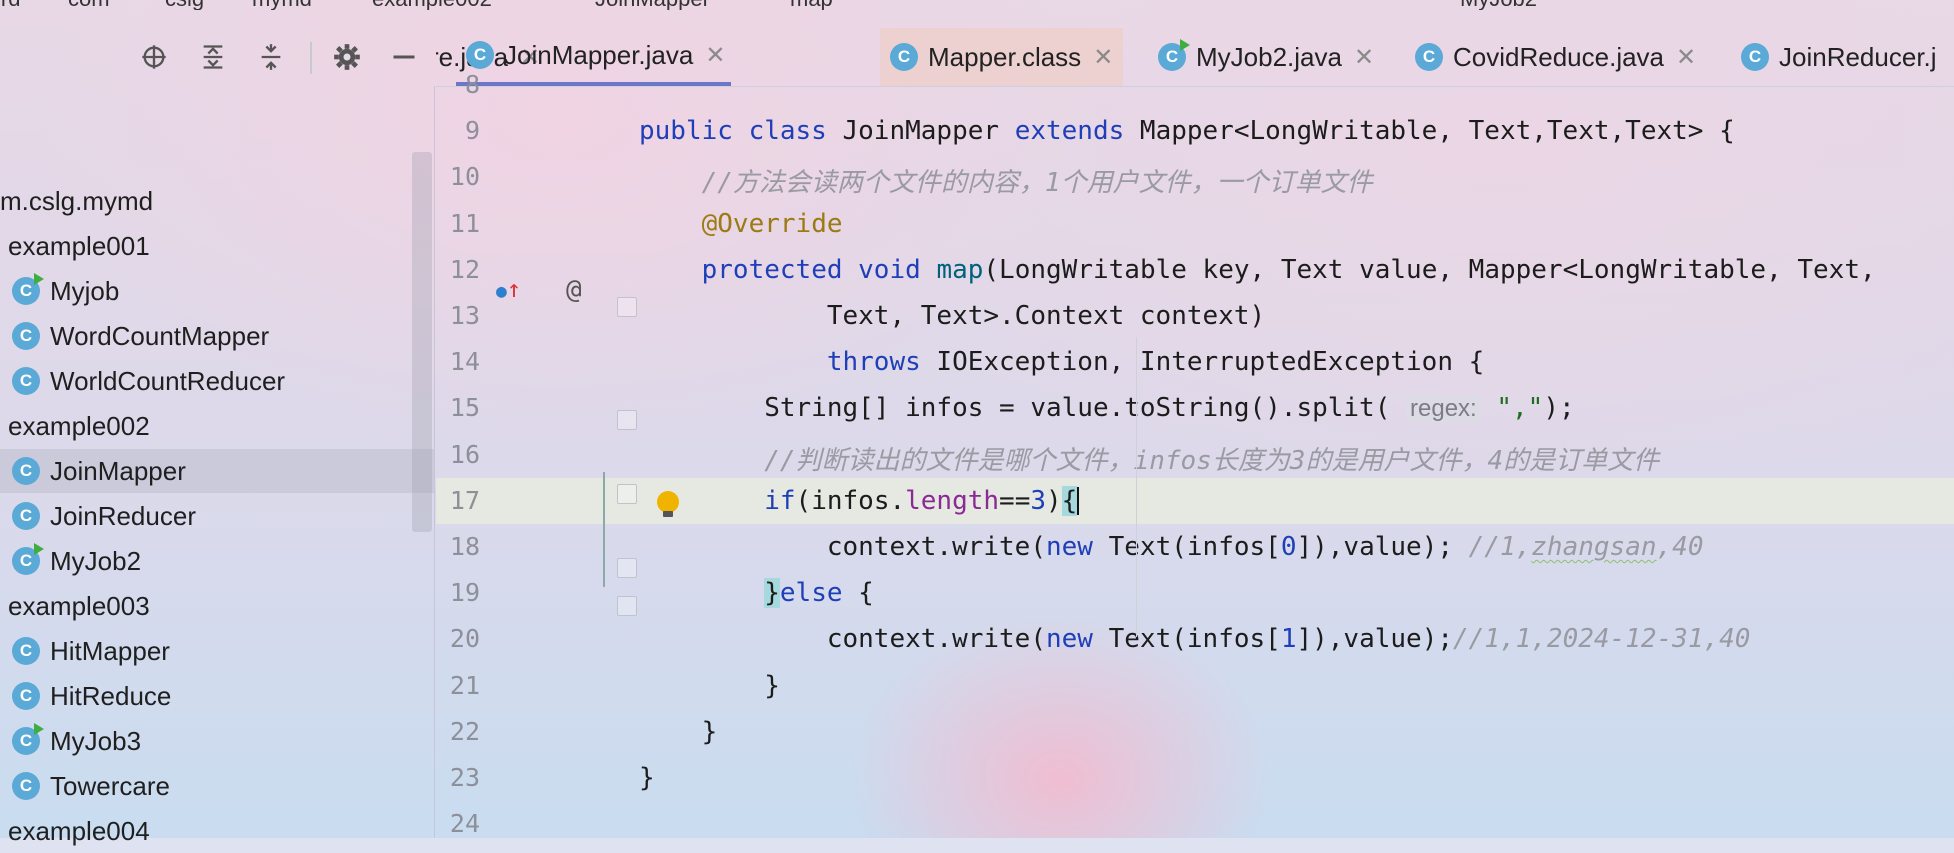 This screenshot has height=853, width=1954. What do you see at coordinates (1195, 824) in the screenshot?
I see `code-line: 24` at bounding box center [1195, 824].